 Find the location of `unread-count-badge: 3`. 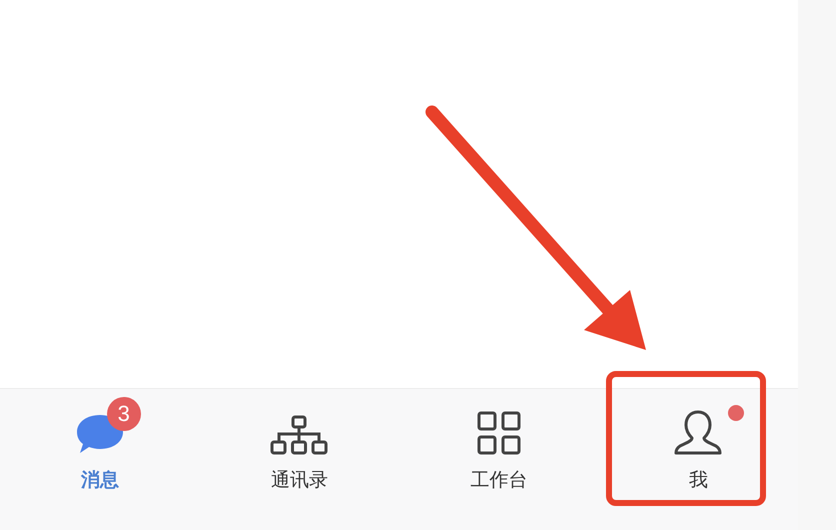

unread-count-badge: 3 is located at coordinates (123, 414).